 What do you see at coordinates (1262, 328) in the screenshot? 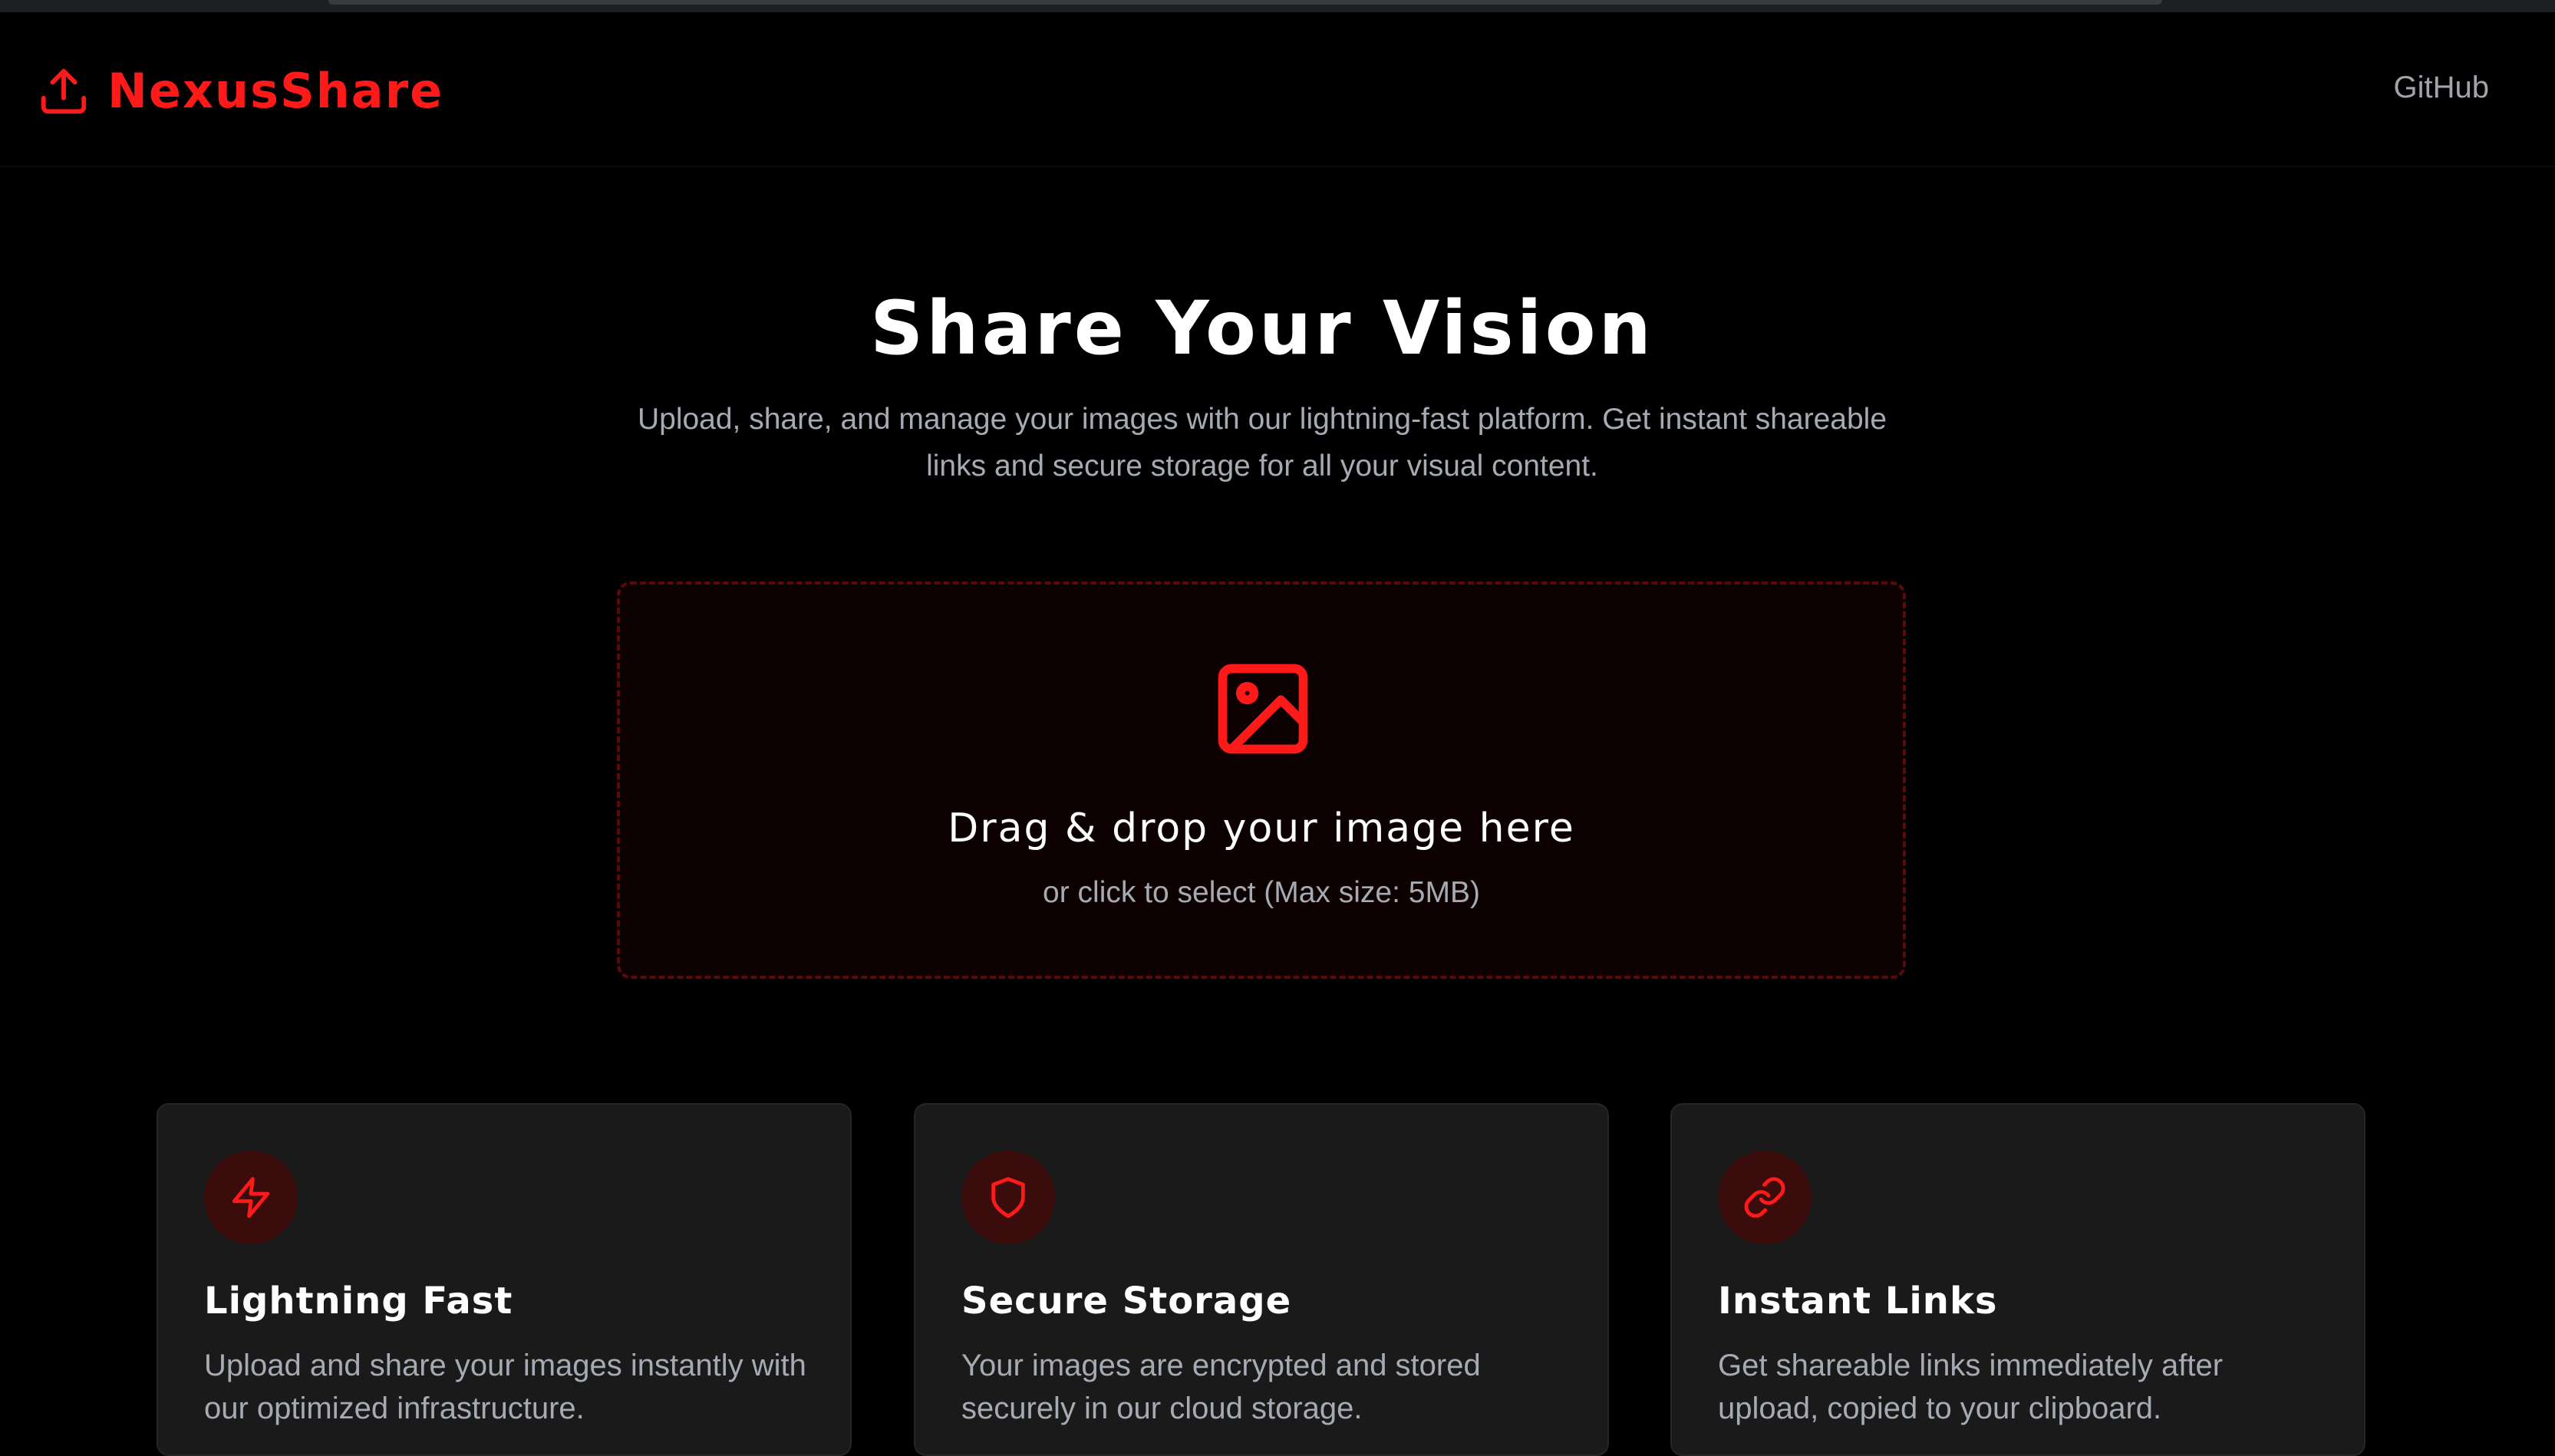
I see `hero-title: Share Your Vision` at bounding box center [1262, 328].